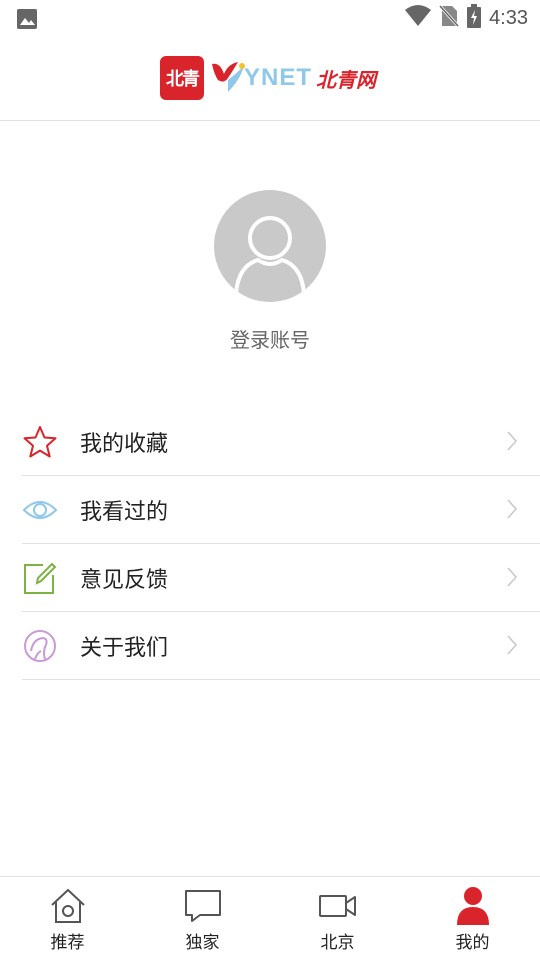  I want to click on bird-logo-icon, so click(230, 80).